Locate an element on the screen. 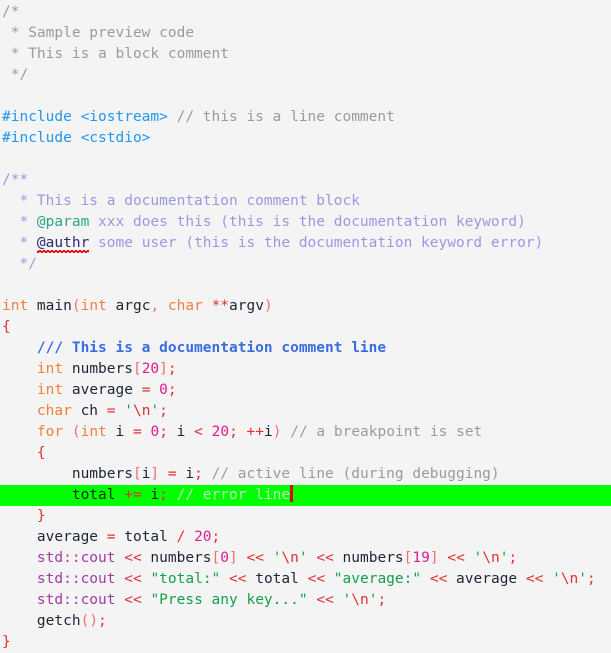 The height and width of the screenshot is (653, 611). code-line: #include <cstdio> is located at coordinates (305, 138).